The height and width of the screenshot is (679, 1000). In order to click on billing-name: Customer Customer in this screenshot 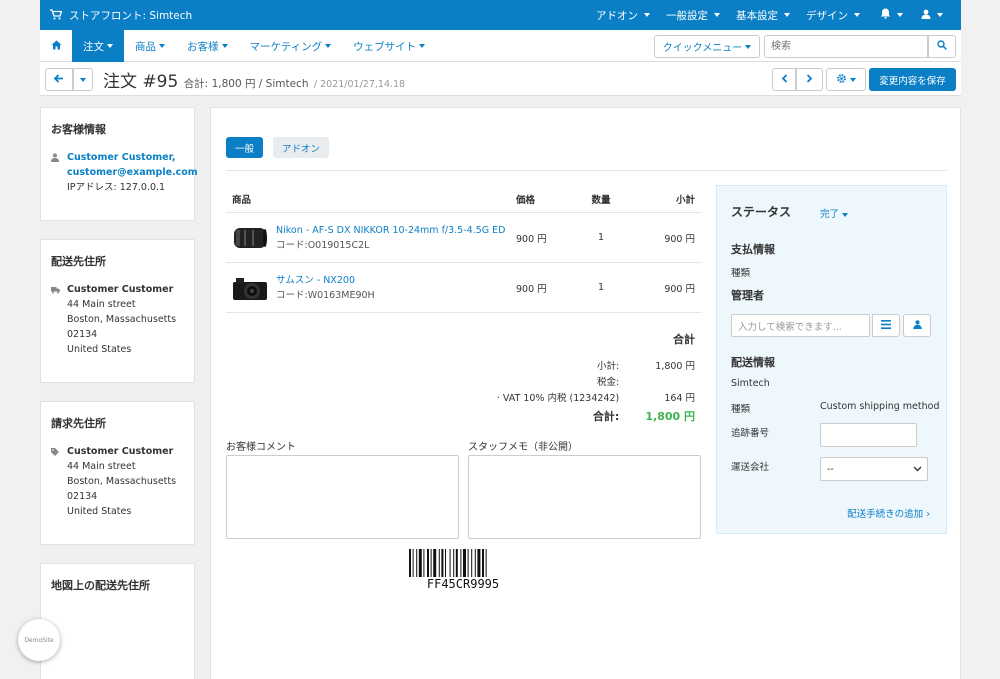, I will do `click(120, 451)`.